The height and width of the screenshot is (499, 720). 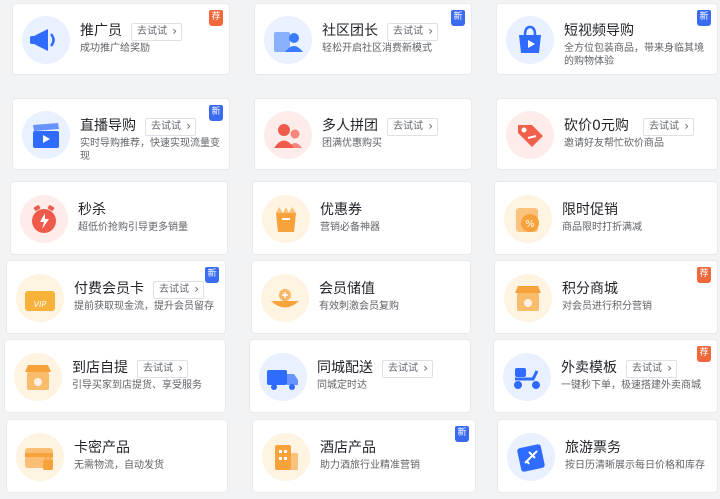 I want to click on card-title: 多人拼团, so click(x=350, y=126).